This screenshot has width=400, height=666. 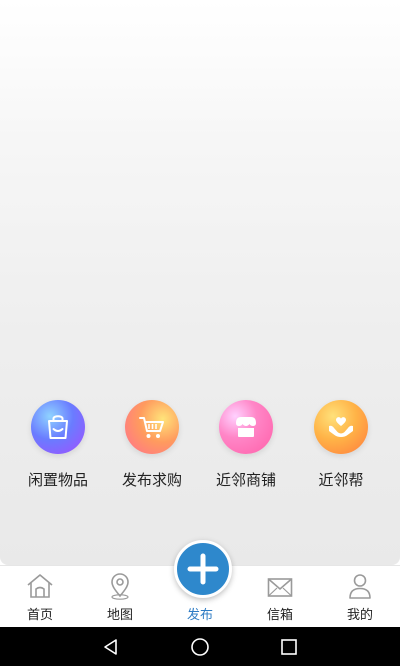 I want to click on recents-square-icon, so click(x=289, y=647).